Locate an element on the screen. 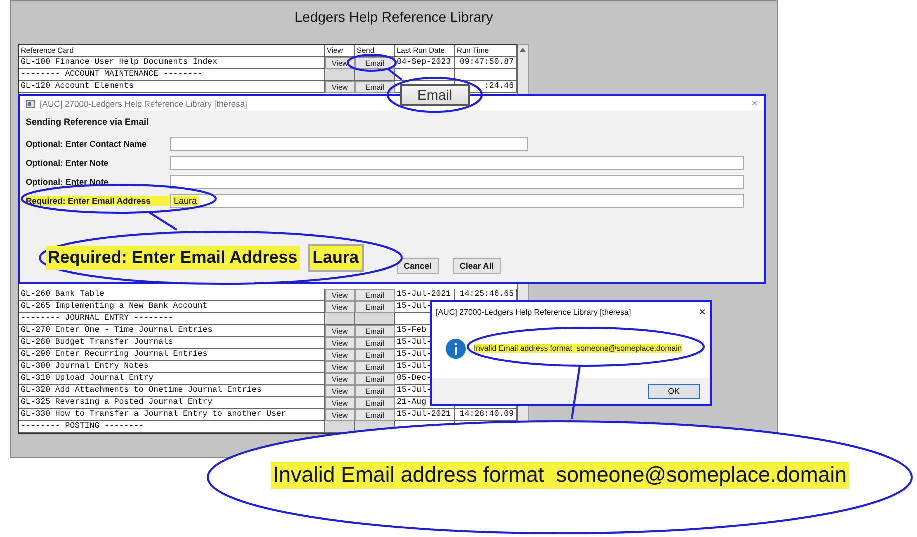 This screenshot has height=537, width=917. app-icon is located at coordinates (30, 104).